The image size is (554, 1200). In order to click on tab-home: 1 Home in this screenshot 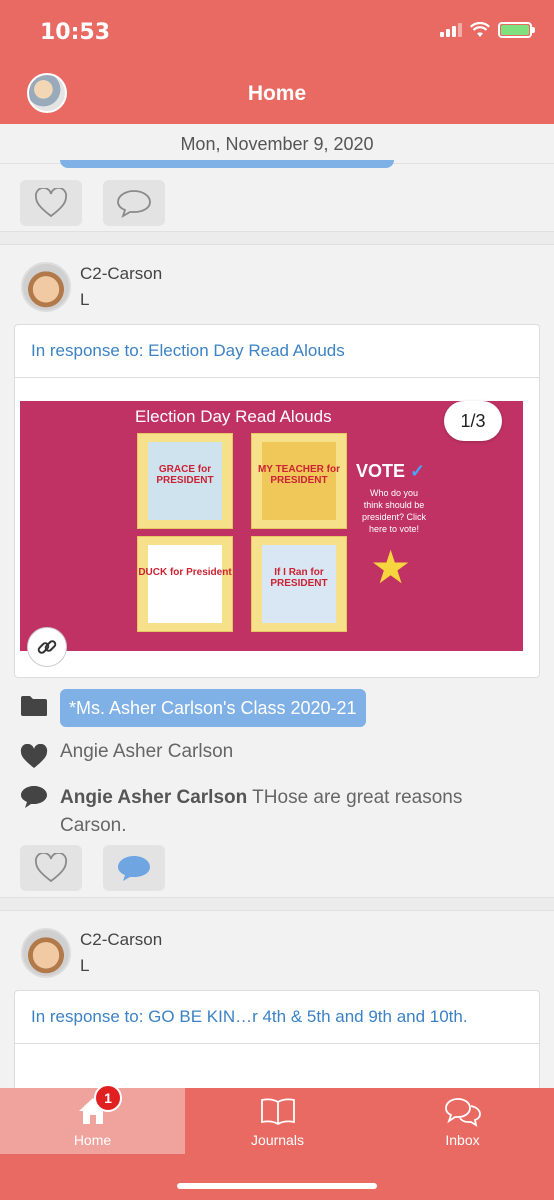, I will do `click(92, 1119)`.